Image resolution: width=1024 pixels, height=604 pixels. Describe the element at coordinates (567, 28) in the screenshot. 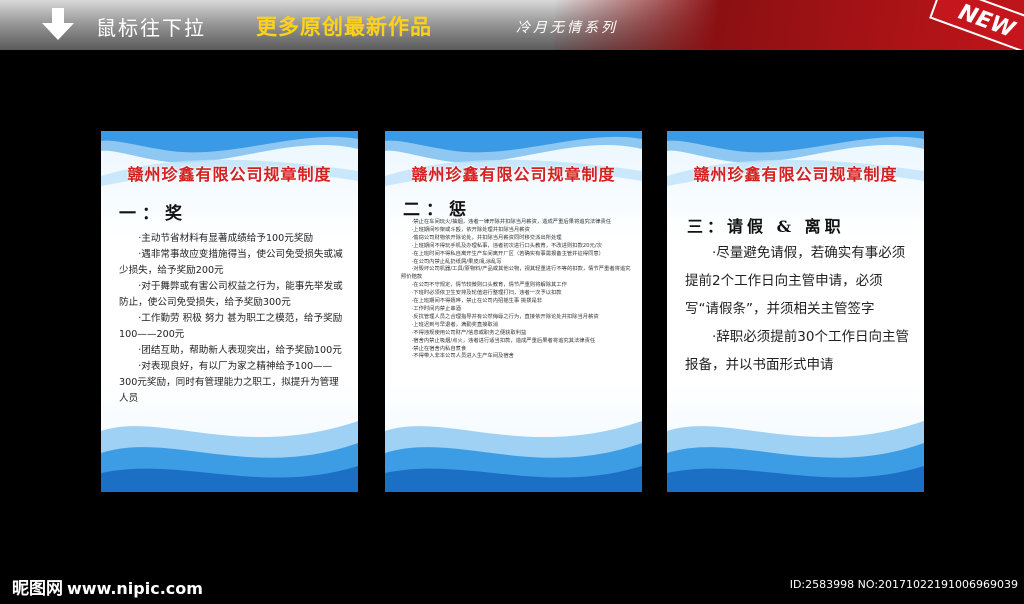

I see `series-text: 冷月无情系列` at that location.